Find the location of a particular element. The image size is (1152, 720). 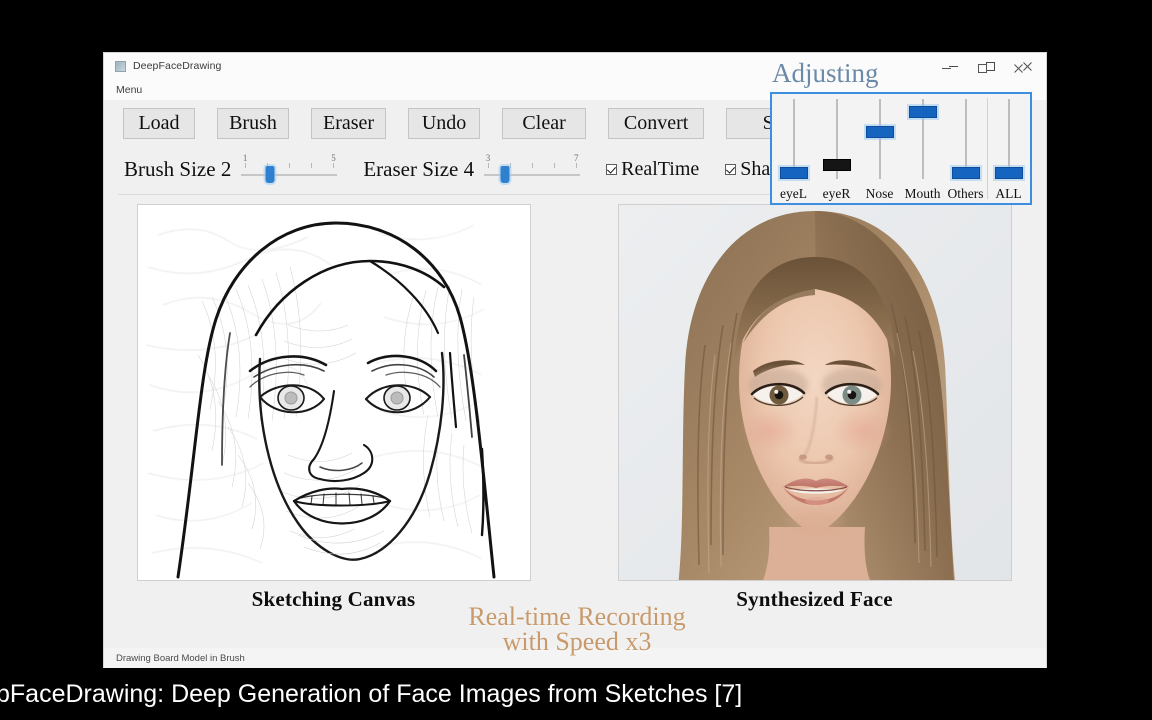

eraser-tick-max: 7 is located at coordinates (576, 157).